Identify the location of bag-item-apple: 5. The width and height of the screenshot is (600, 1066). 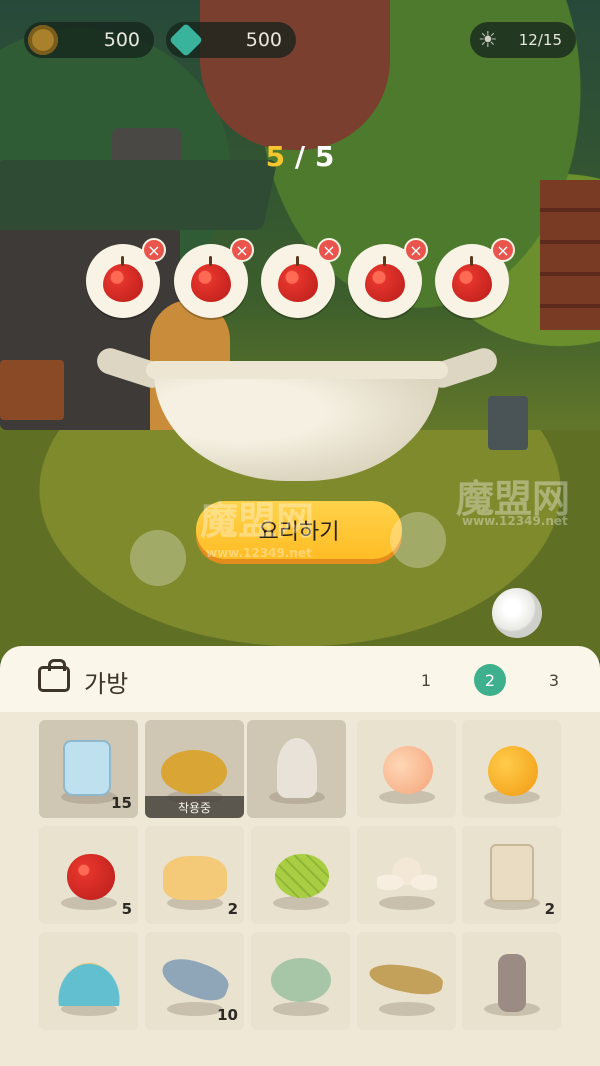
(88, 875).